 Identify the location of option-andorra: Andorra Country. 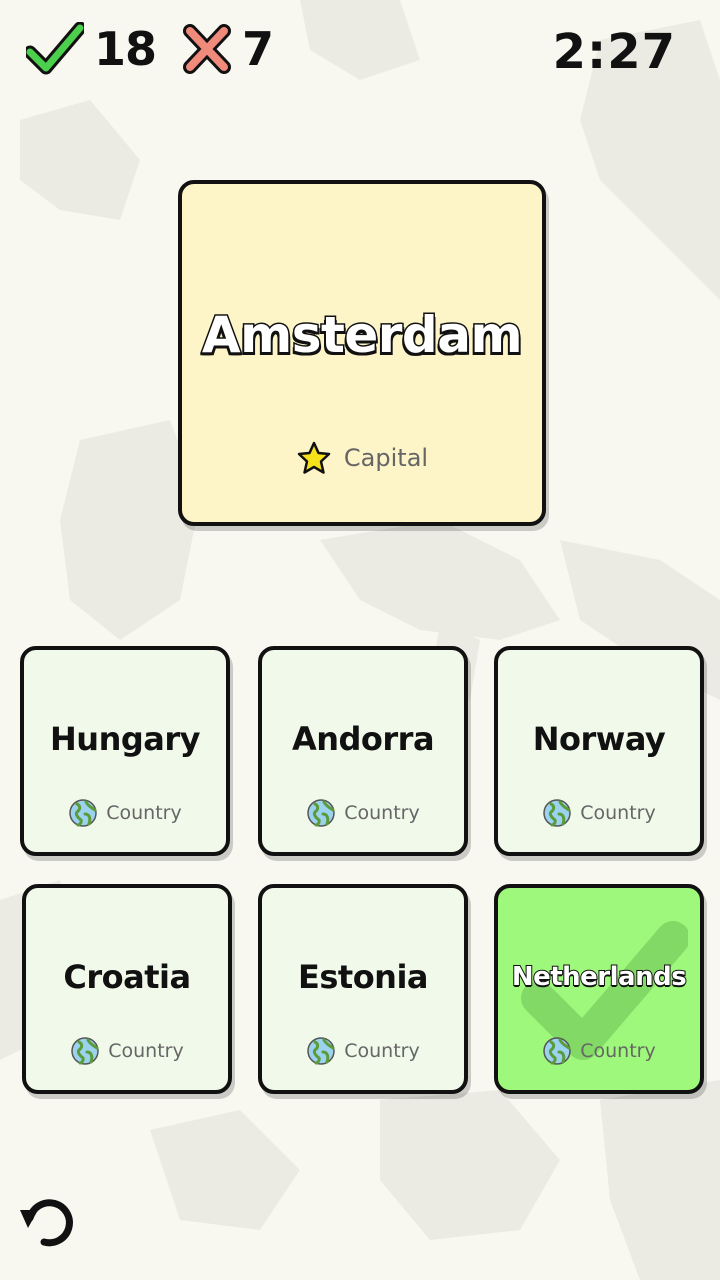
(363, 751).